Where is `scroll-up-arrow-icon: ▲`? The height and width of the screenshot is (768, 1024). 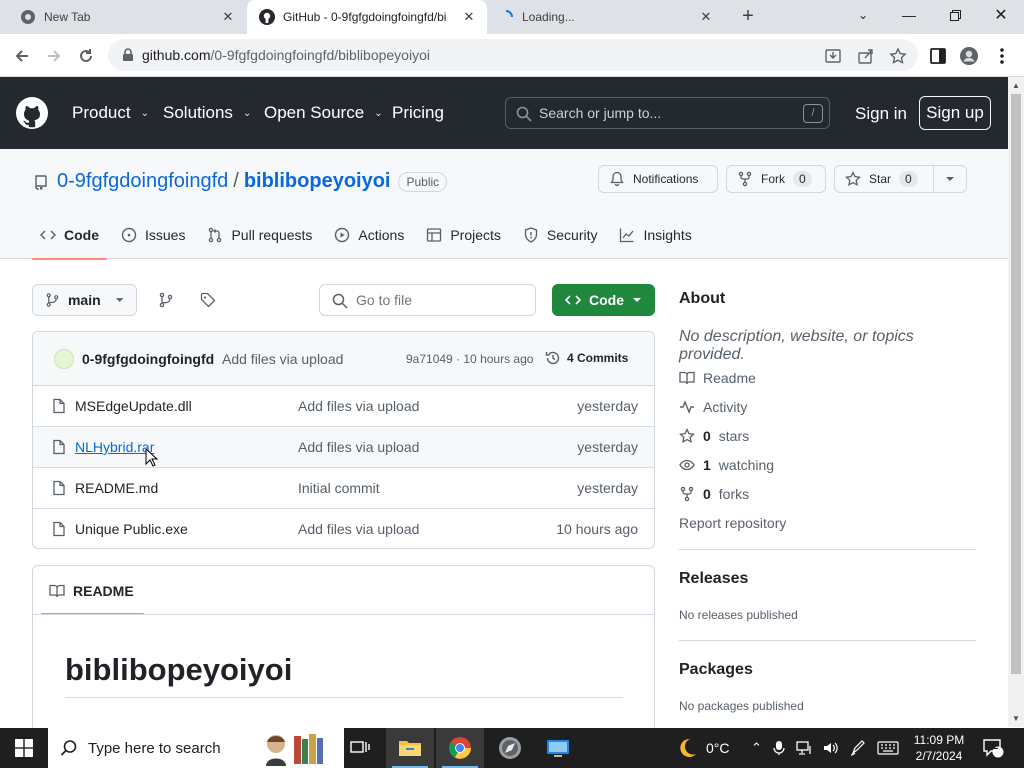
scroll-up-arrow-icon: ▲ is located at coordinates (1016, 85).